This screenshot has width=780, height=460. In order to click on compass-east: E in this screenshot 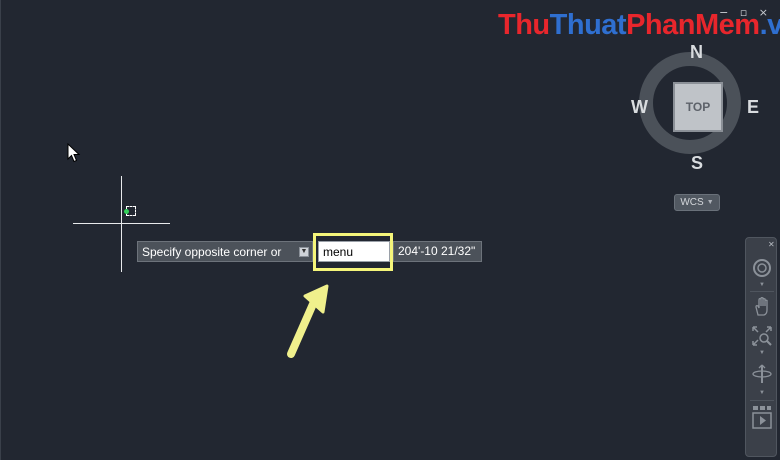, I will do `click(753, 107)`.